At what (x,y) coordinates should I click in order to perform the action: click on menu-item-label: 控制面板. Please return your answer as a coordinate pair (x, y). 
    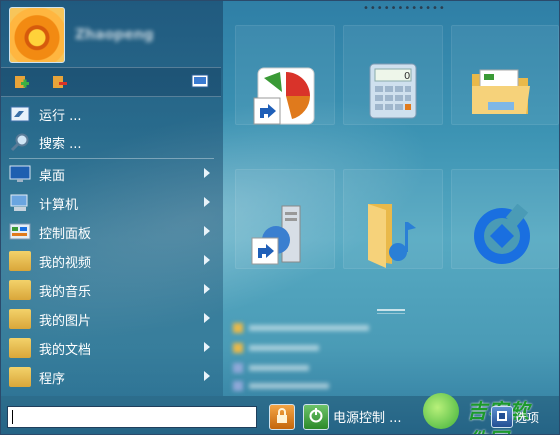
    Looking at the image, I should click on (65, 234).